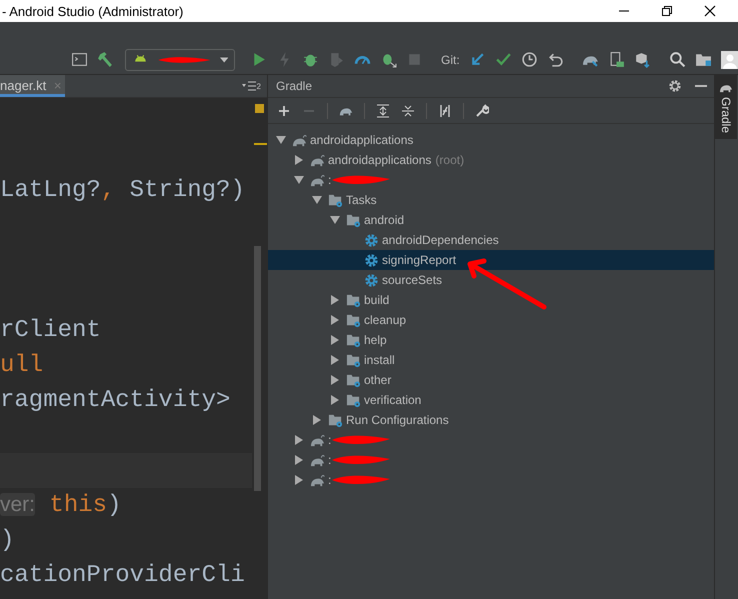 Image resolution: width=738 pixels, height=599 pixels. I want to click on collapse-all-icon, so click(408, 111).